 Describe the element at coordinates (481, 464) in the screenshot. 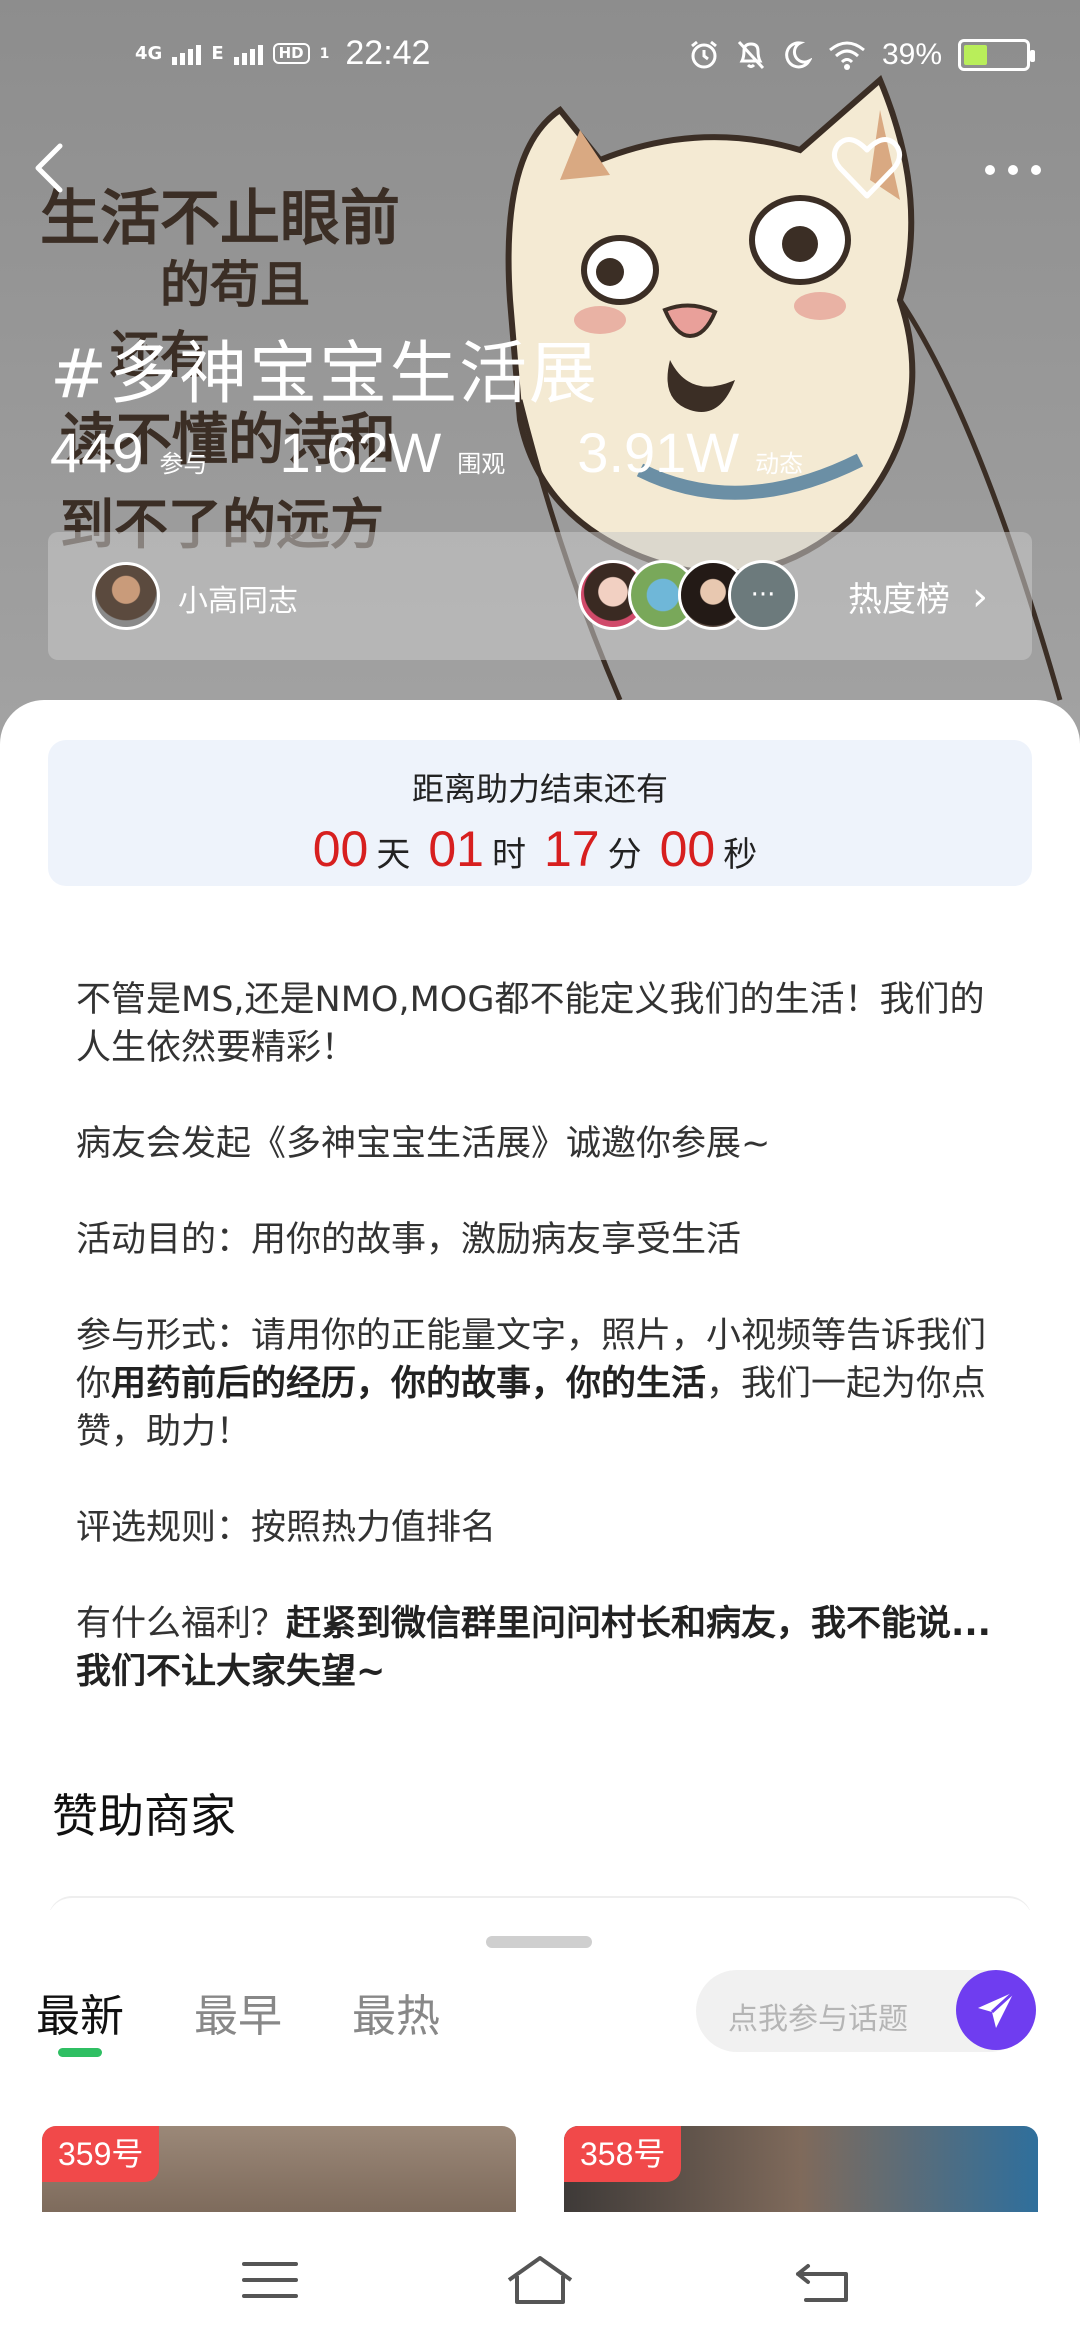

I see `views-label: 围观` at that location.